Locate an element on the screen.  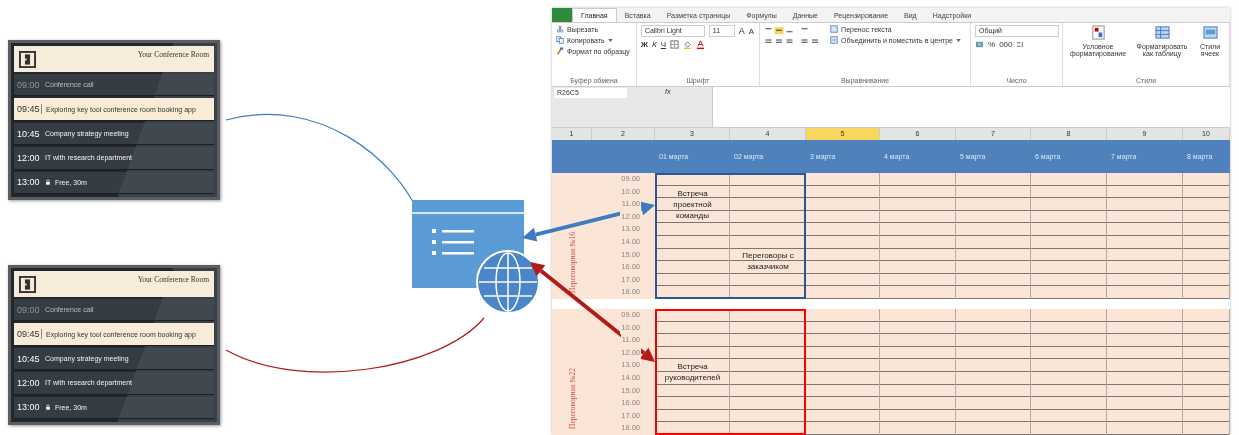
currency-icon is located at coordinates (979, 44).